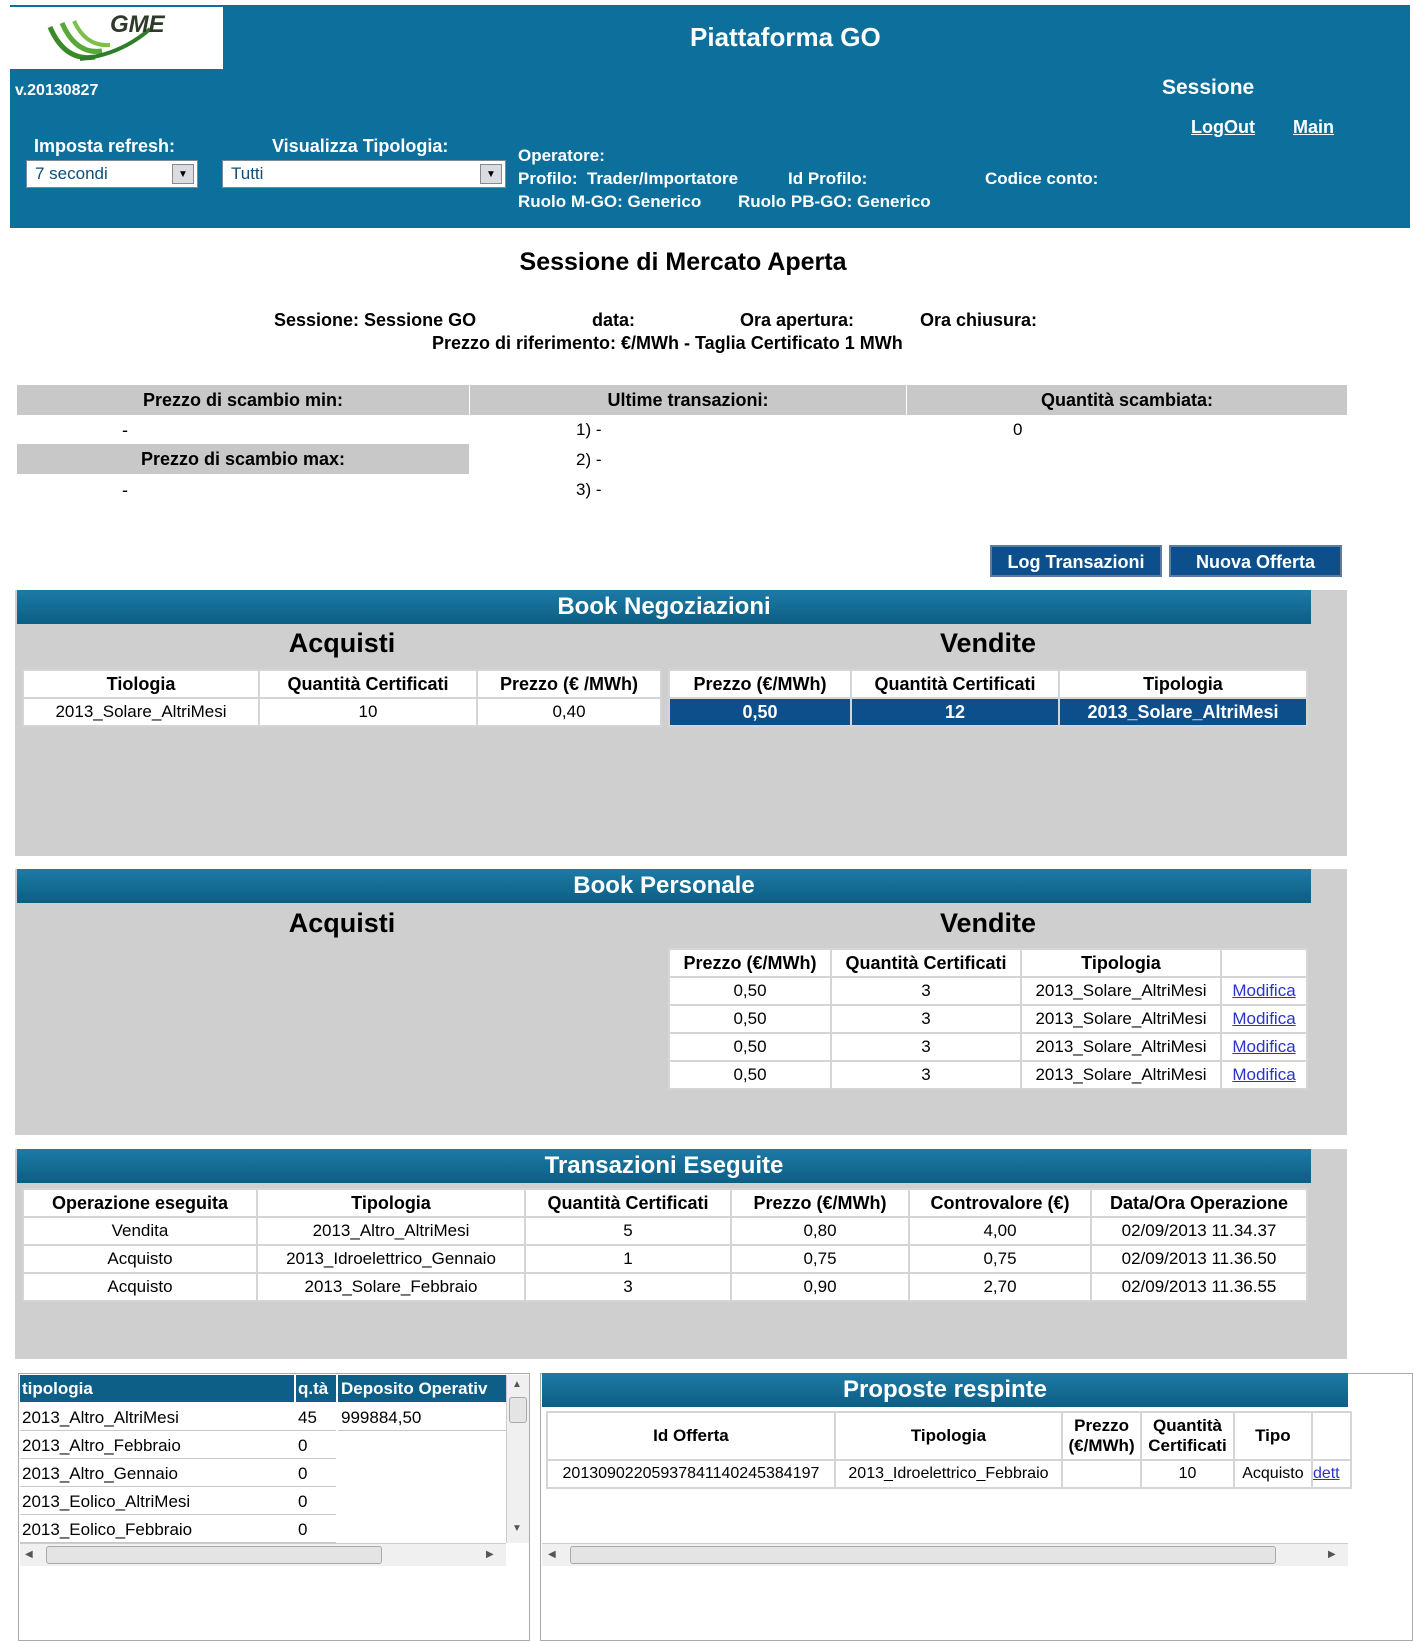 The height and width of the screenshot is (1641, 1413). I want to click on col-header: Controvalore (€), so click(1000, 1203).